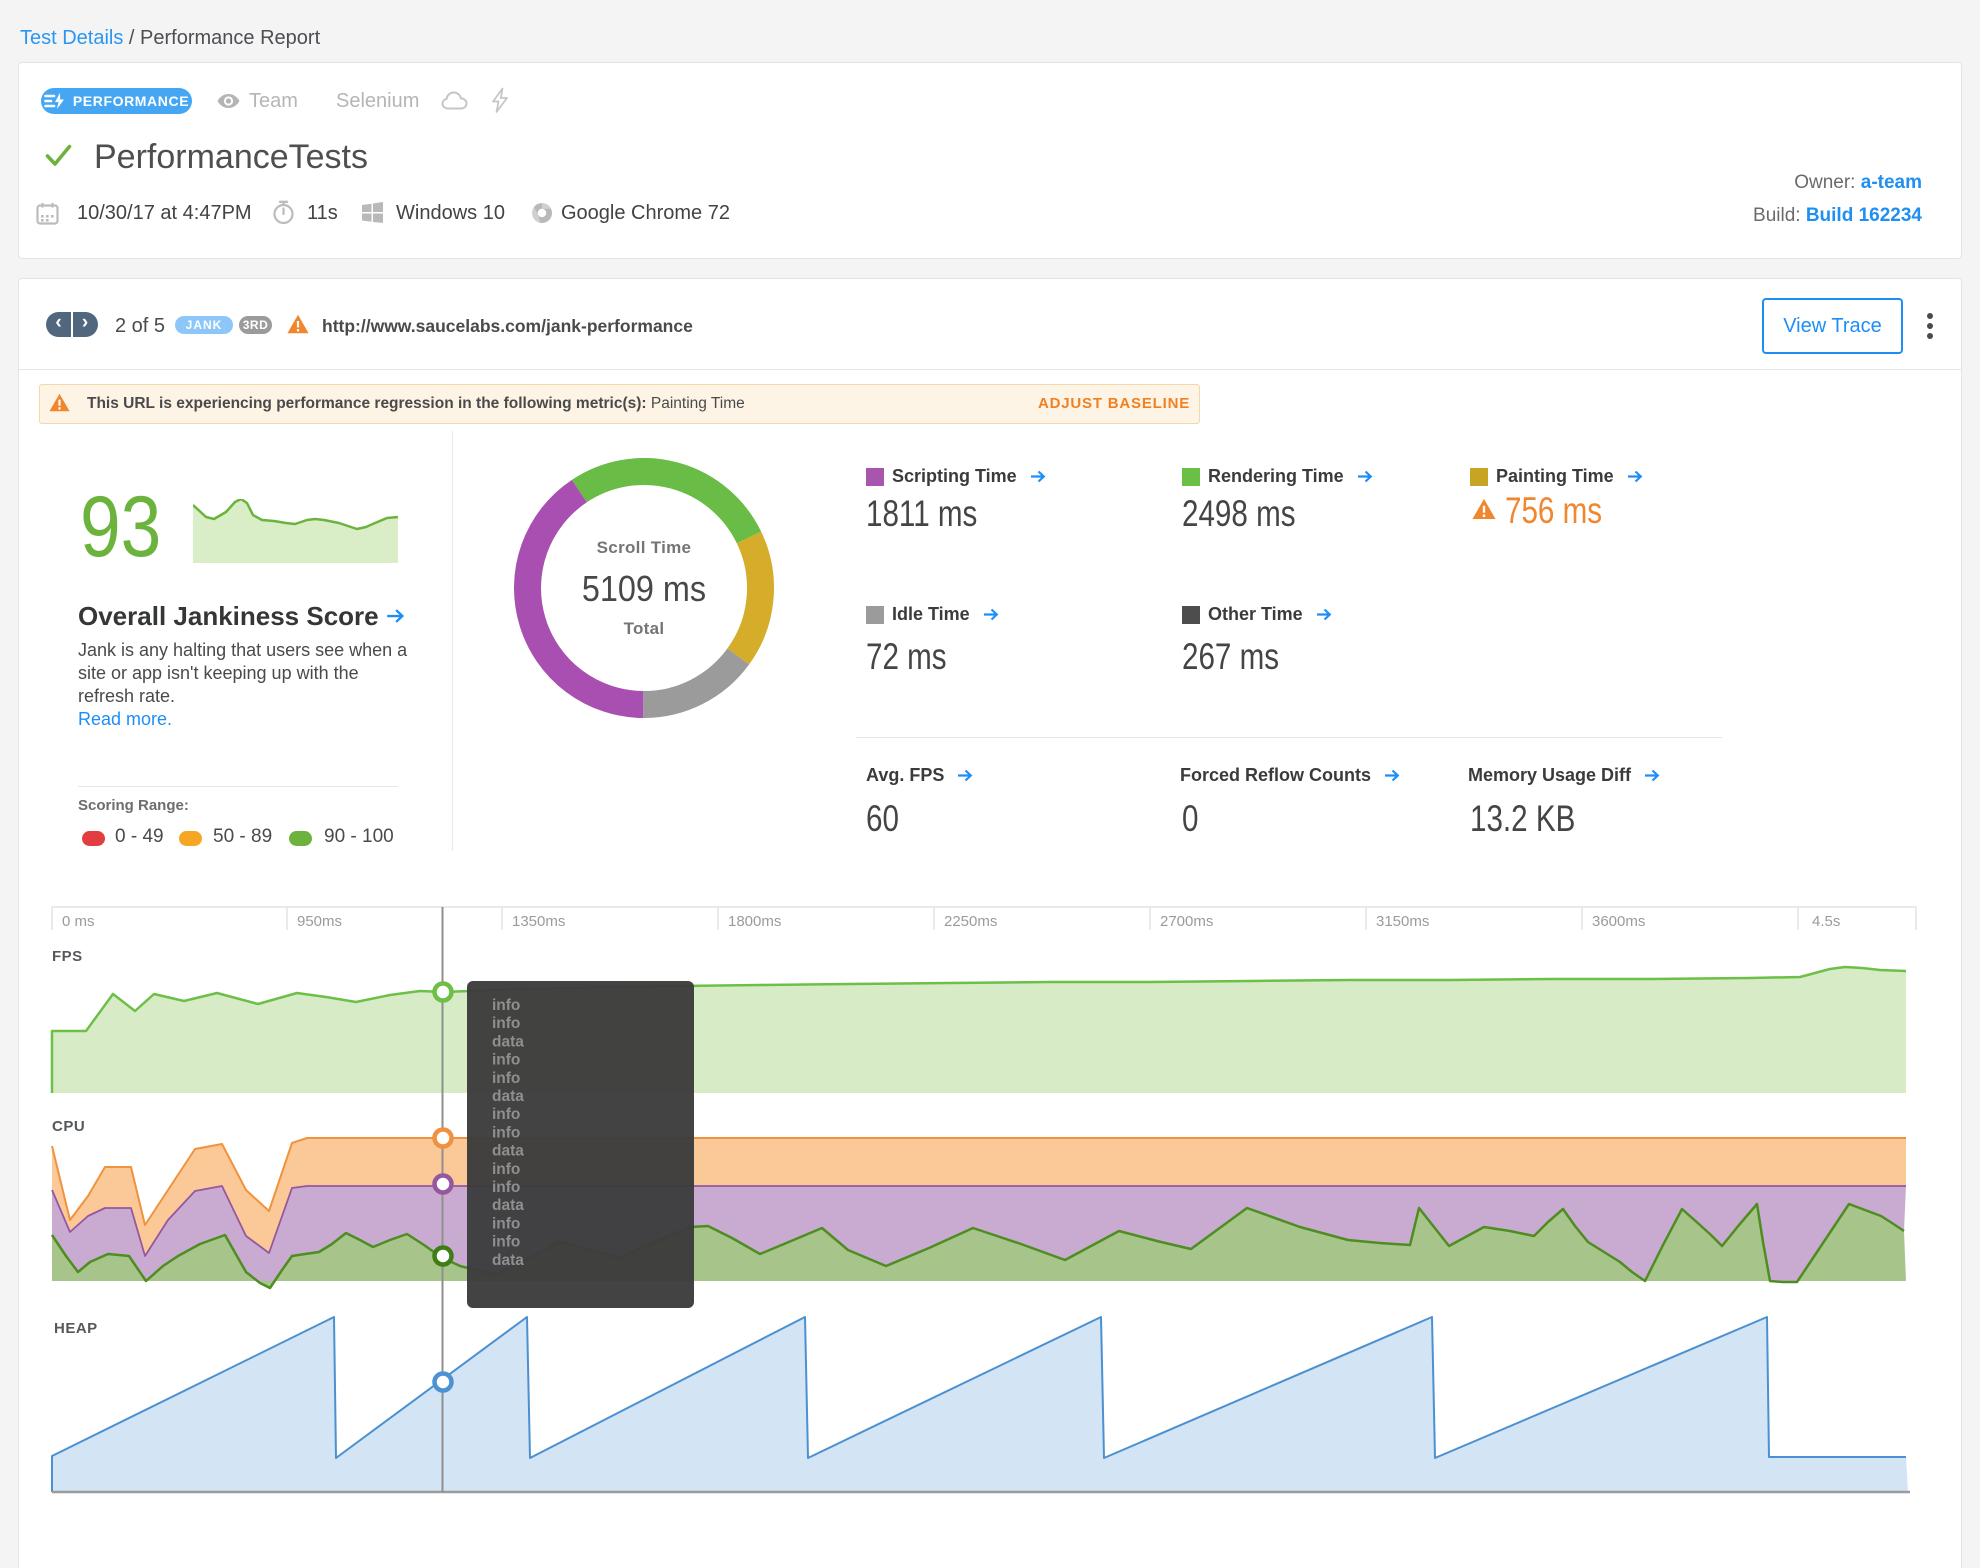  I want to click on svg-text: 2700ms, so click(1186, 921).